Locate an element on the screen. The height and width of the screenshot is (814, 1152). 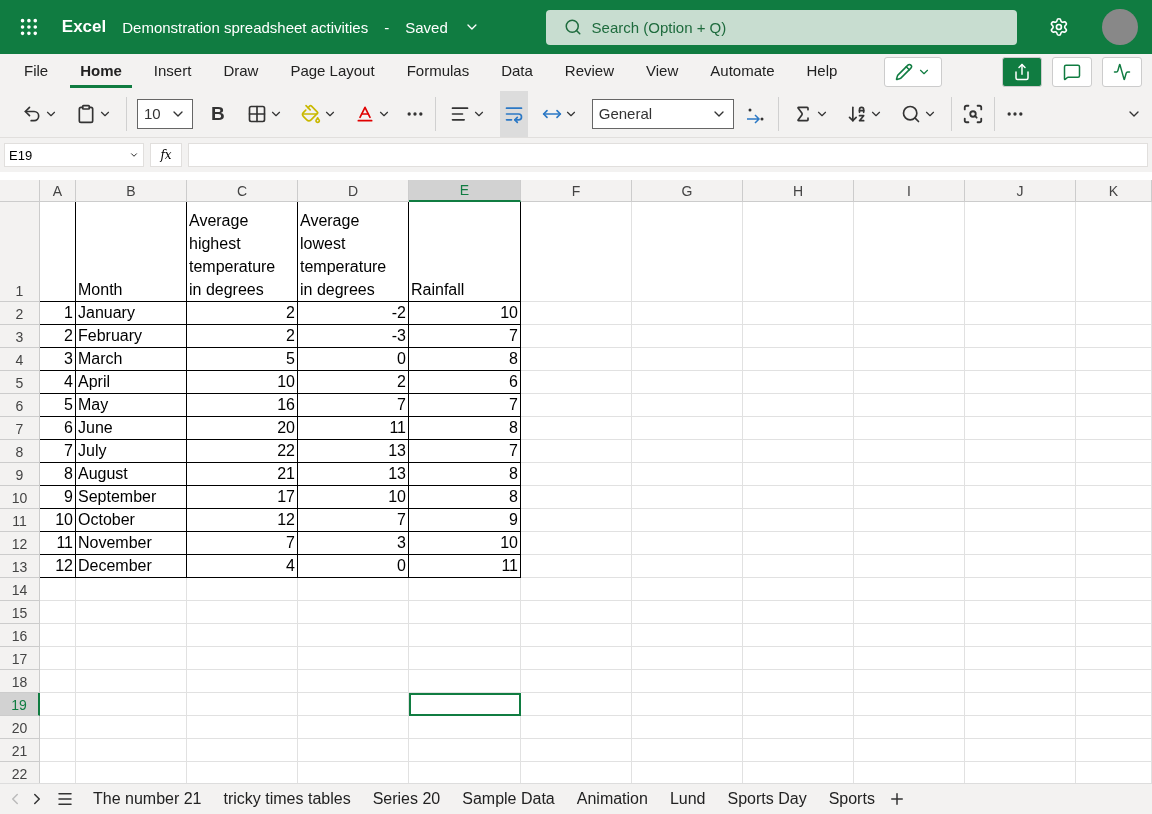
app-name: Excel is located at coordinates (84, 27).